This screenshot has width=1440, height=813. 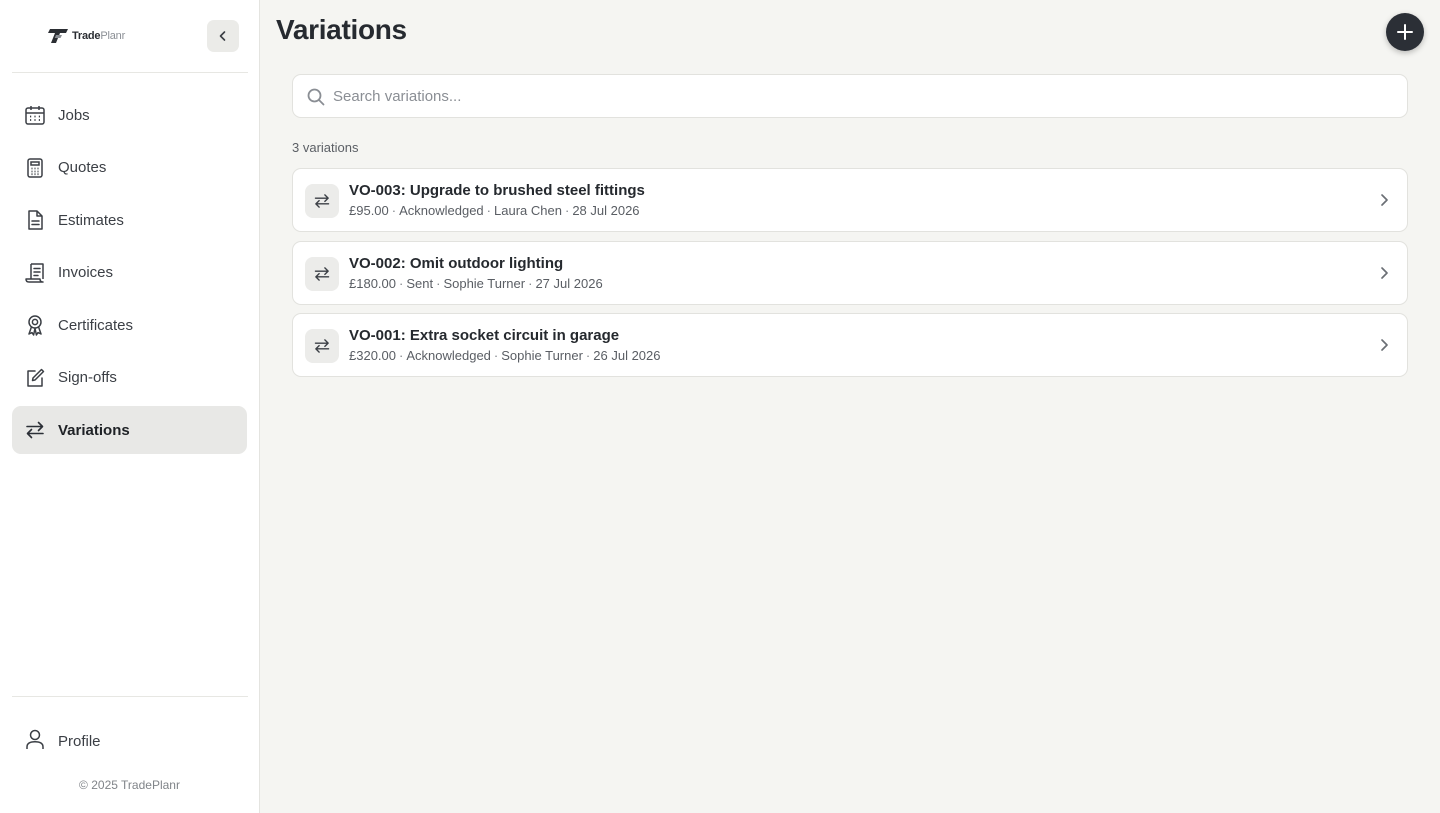 I want to click on brand-name-secondary: Planr, so click(x=113, y=36).